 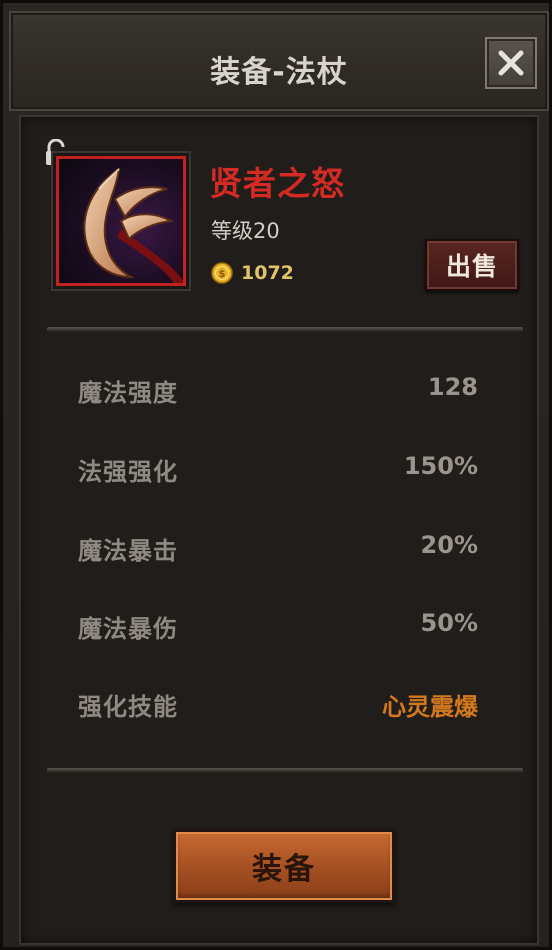 I want to click on close-button, so click(x=511, y=63).